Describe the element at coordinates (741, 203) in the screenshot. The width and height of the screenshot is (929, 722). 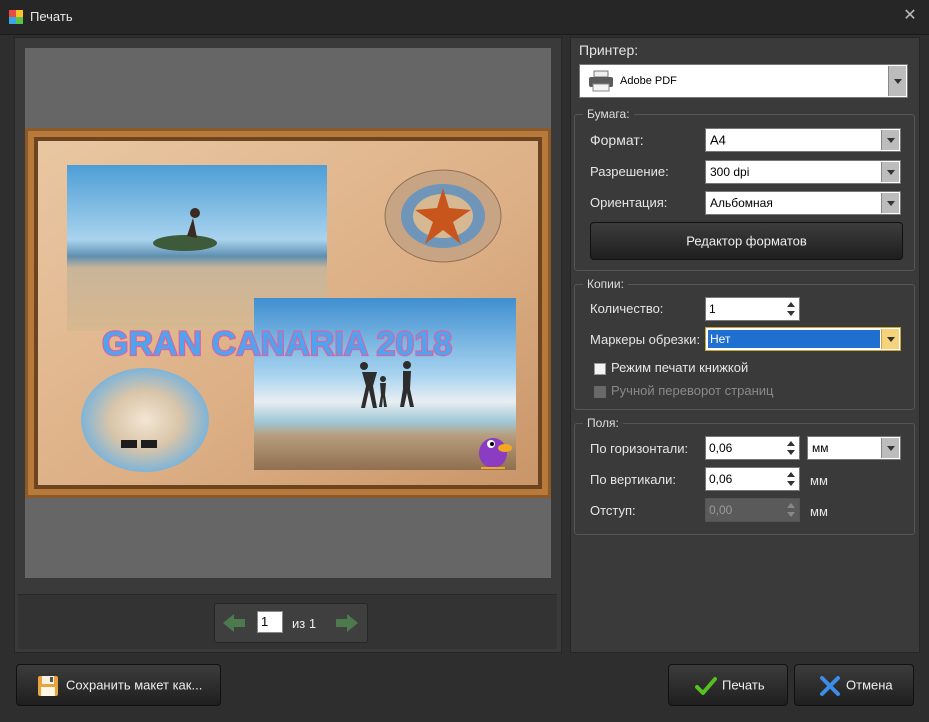
I see `orientation-value: Альбомная` at that location.